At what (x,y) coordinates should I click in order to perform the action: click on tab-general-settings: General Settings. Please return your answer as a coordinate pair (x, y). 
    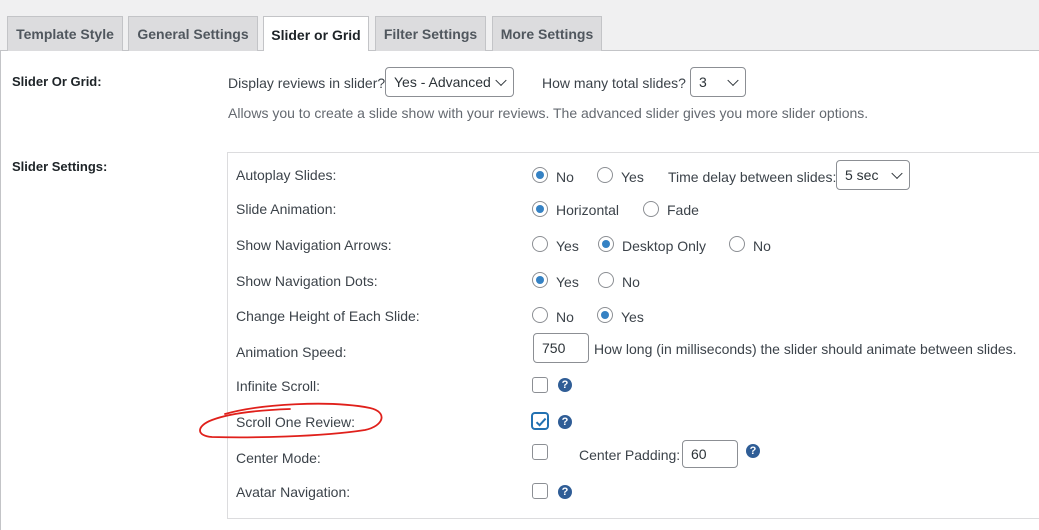
    Looking at the image, I should click on (193, 33).